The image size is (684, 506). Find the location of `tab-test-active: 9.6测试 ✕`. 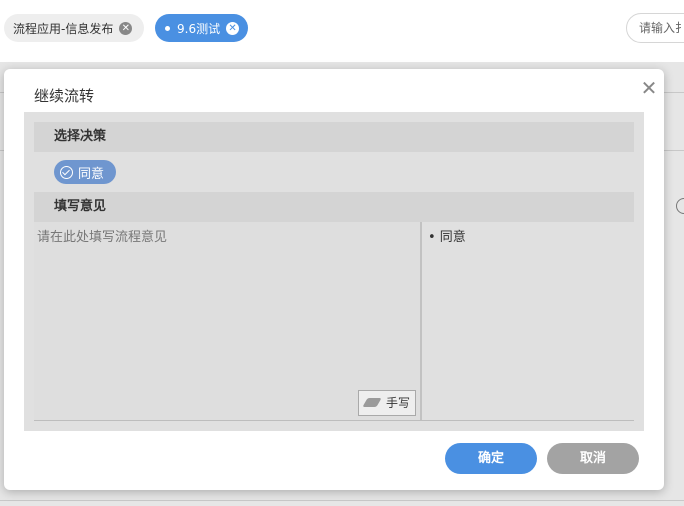

tab-test-active: 9.6测试 ✕ is located at coordinates (201, 28).